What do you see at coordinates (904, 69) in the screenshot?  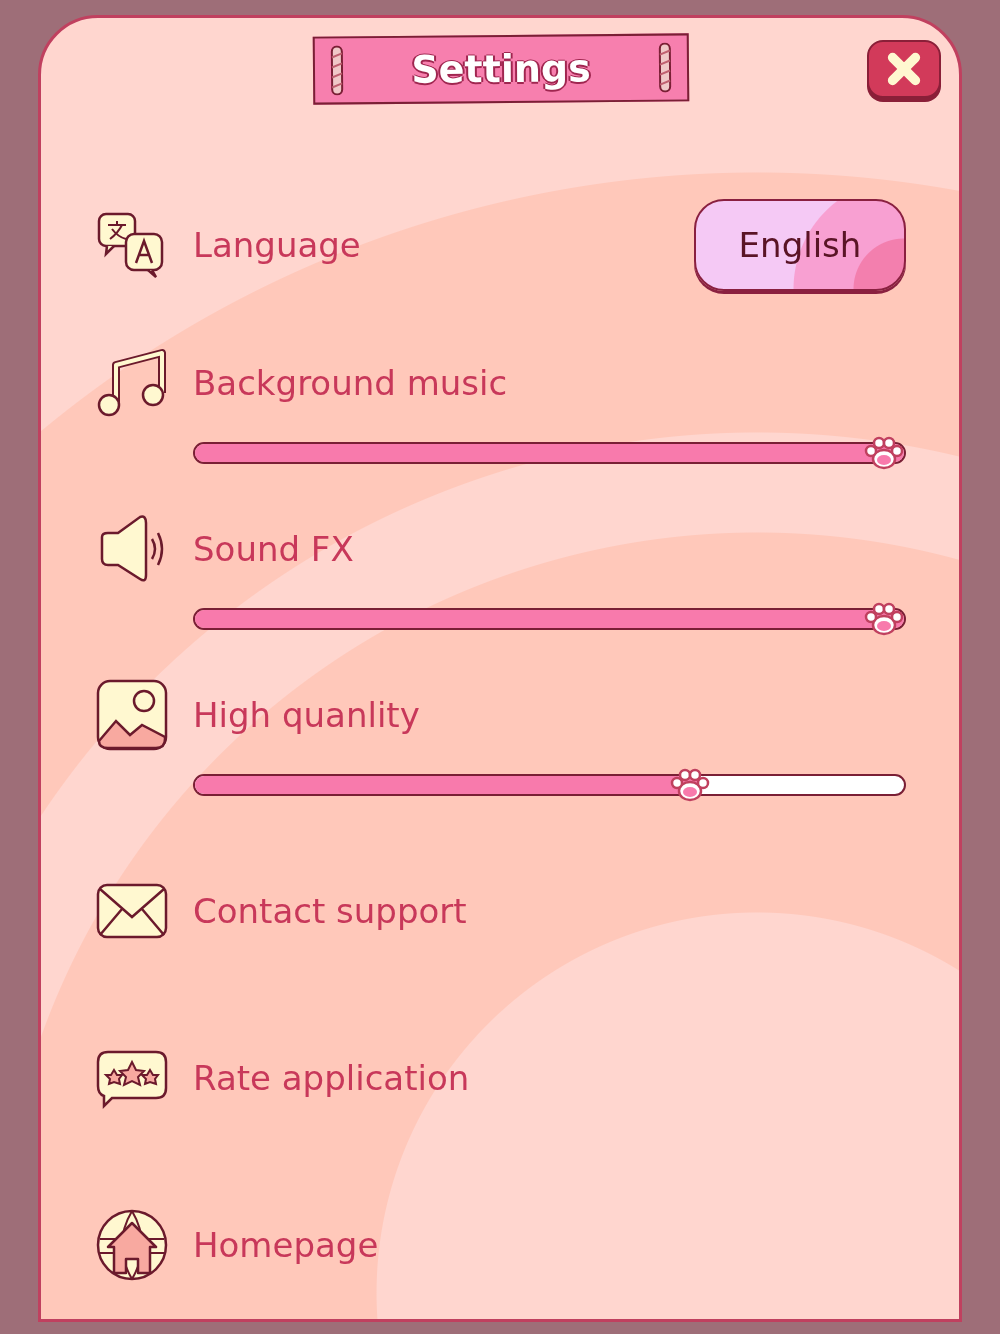 I see `close-icon` at bounding box center [904, 69].